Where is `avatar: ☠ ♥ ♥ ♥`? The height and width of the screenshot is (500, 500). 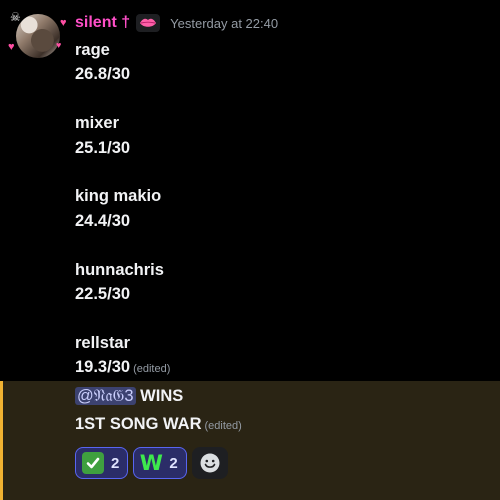 avatar: ☠ ♥ ♥ ♥ is located at coordinates (37, 34).